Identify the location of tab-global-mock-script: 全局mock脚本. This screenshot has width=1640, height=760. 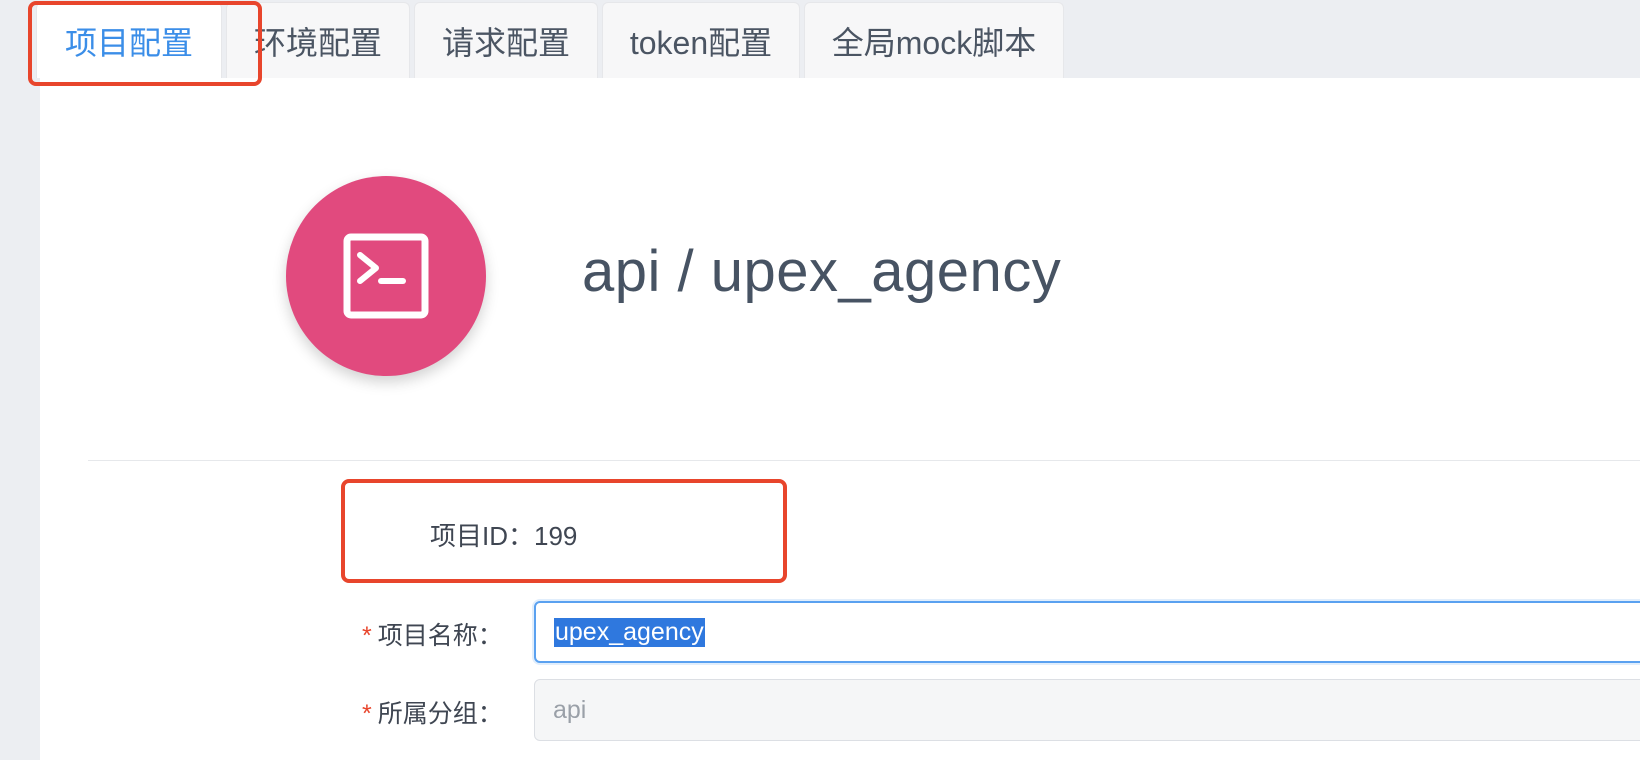
(934, 40).